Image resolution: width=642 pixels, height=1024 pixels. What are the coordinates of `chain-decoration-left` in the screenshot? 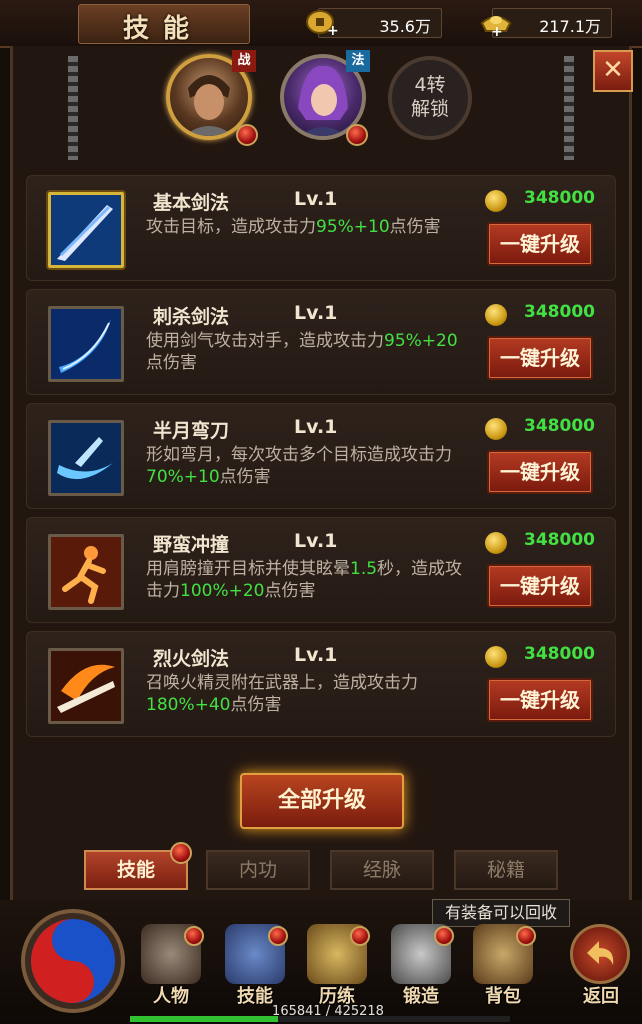 It's located at (73, 108).